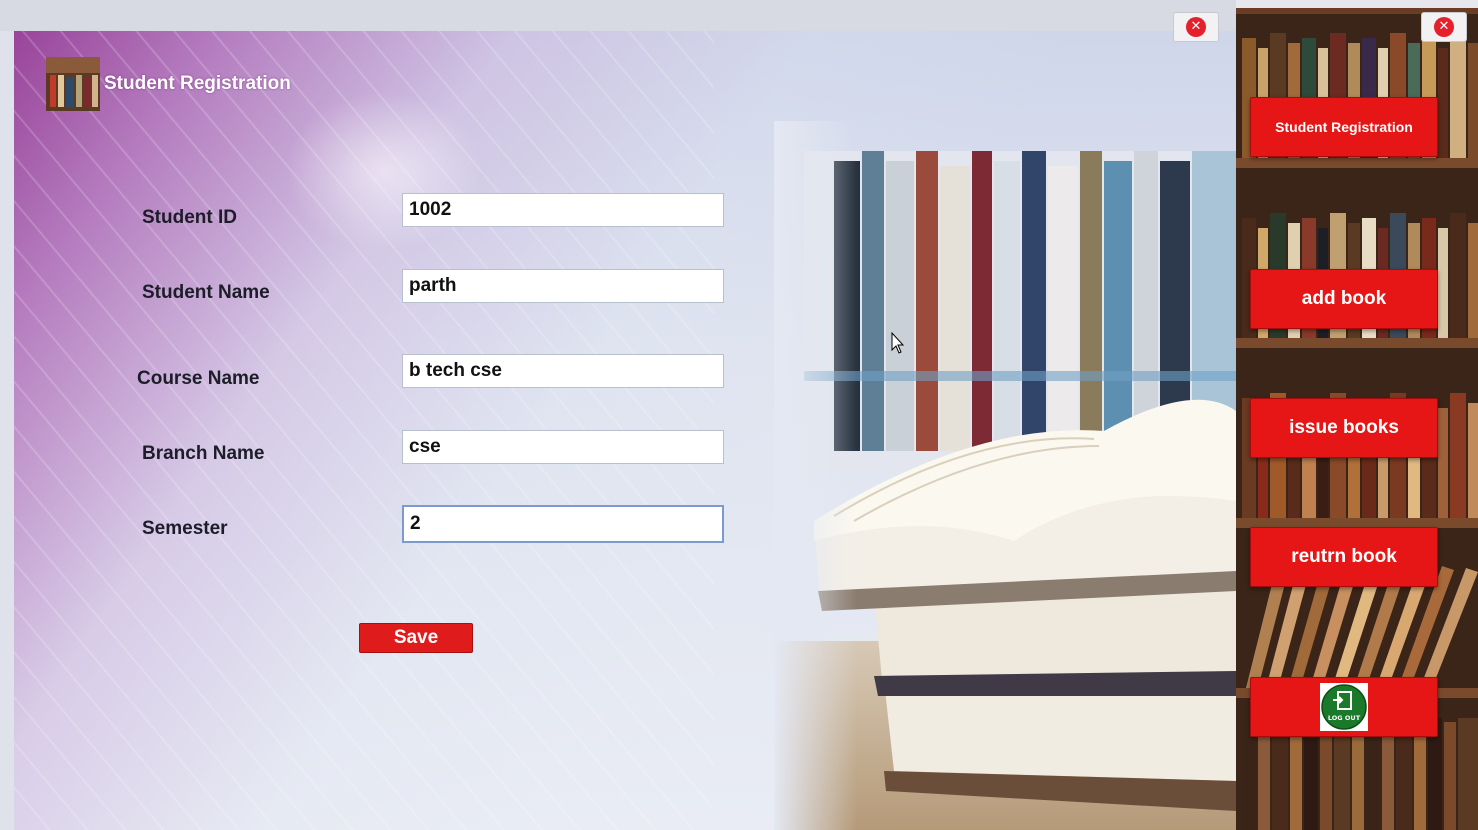  I want to click on logout-icon: LOG OUT, so click(1344, 707).